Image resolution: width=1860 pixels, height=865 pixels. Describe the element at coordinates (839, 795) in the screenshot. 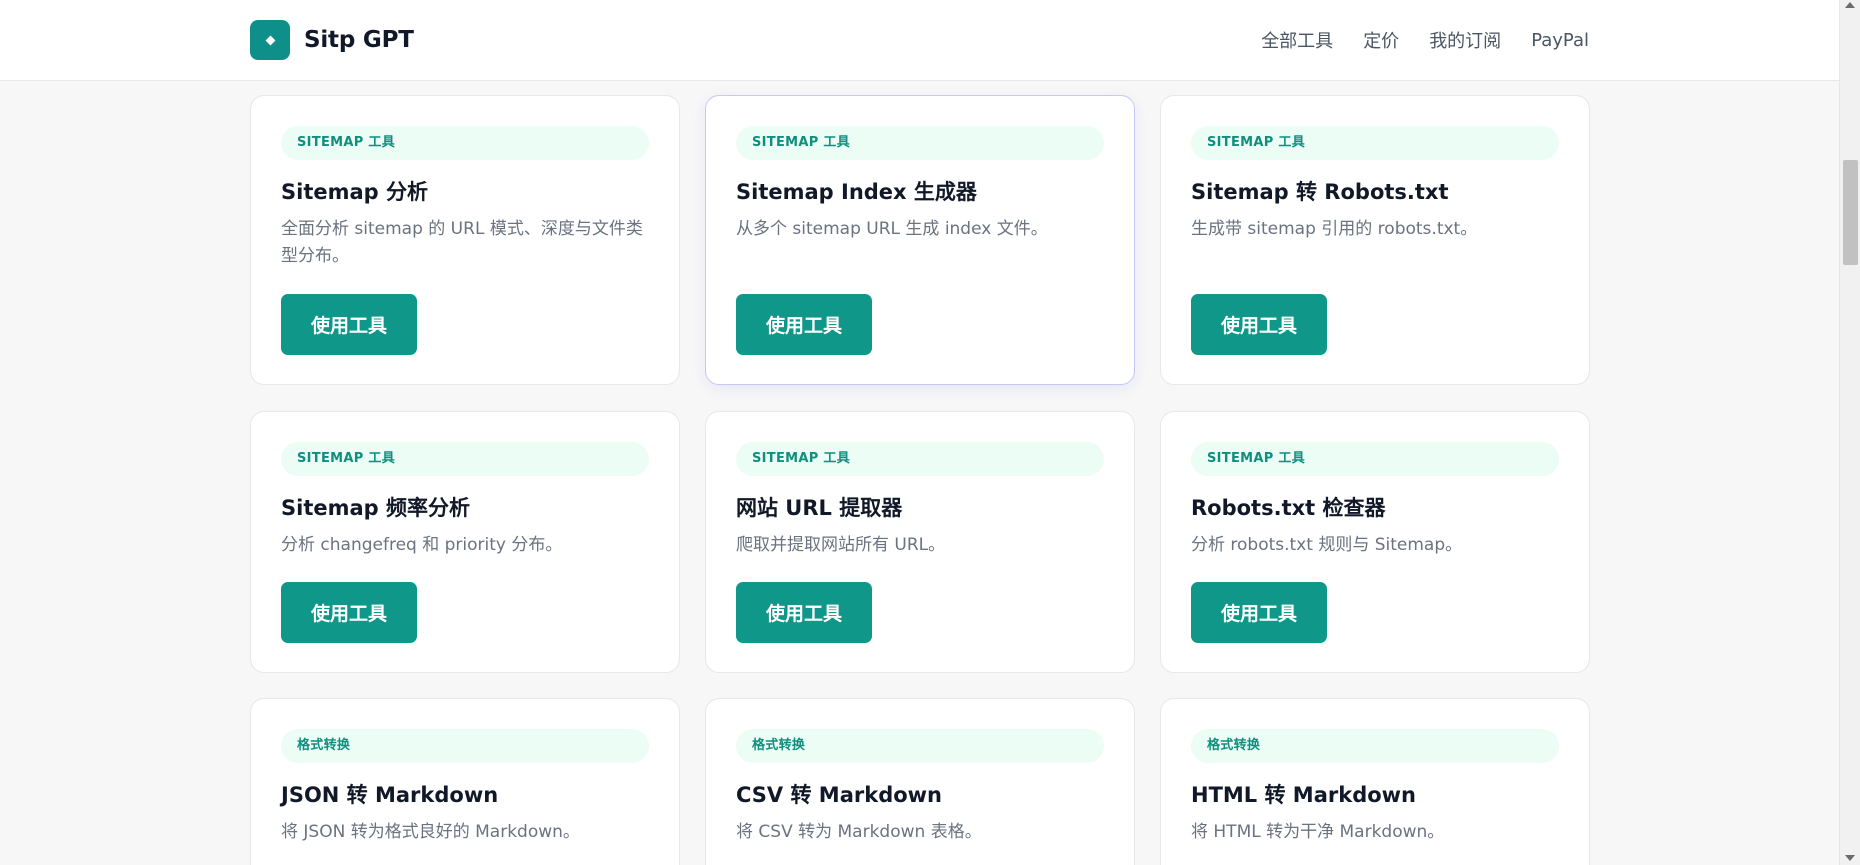

I see `tool-title: CSV 转 Markdown` at that location.